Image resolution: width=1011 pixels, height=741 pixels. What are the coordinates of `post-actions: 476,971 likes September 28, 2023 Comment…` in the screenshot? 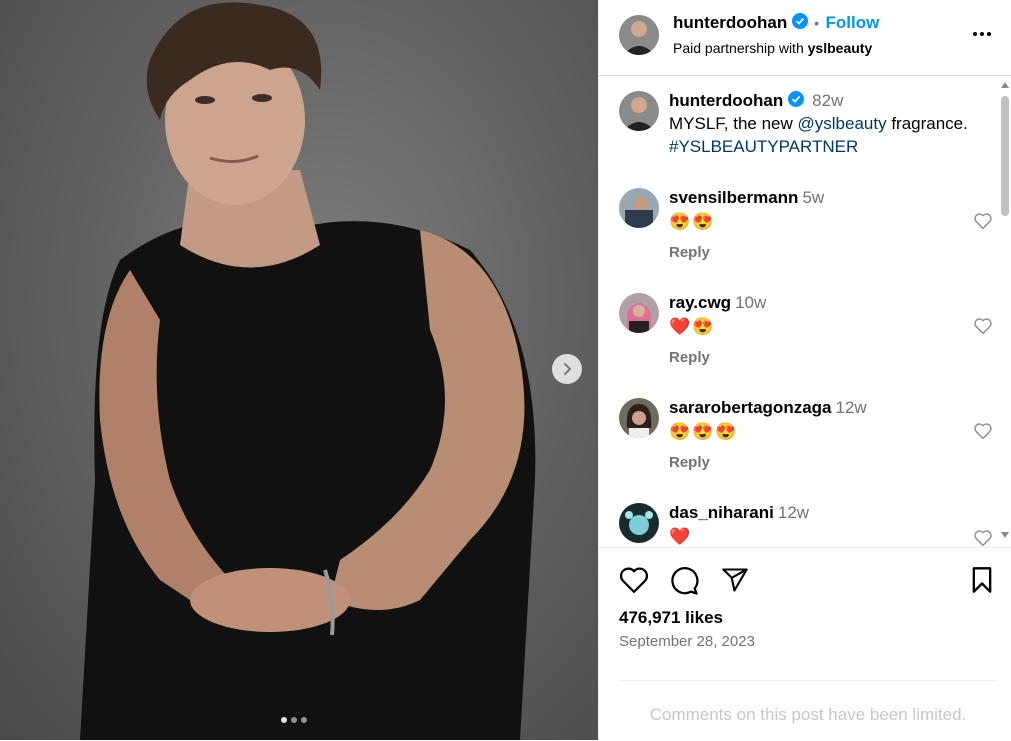 It's located at (805, 644).